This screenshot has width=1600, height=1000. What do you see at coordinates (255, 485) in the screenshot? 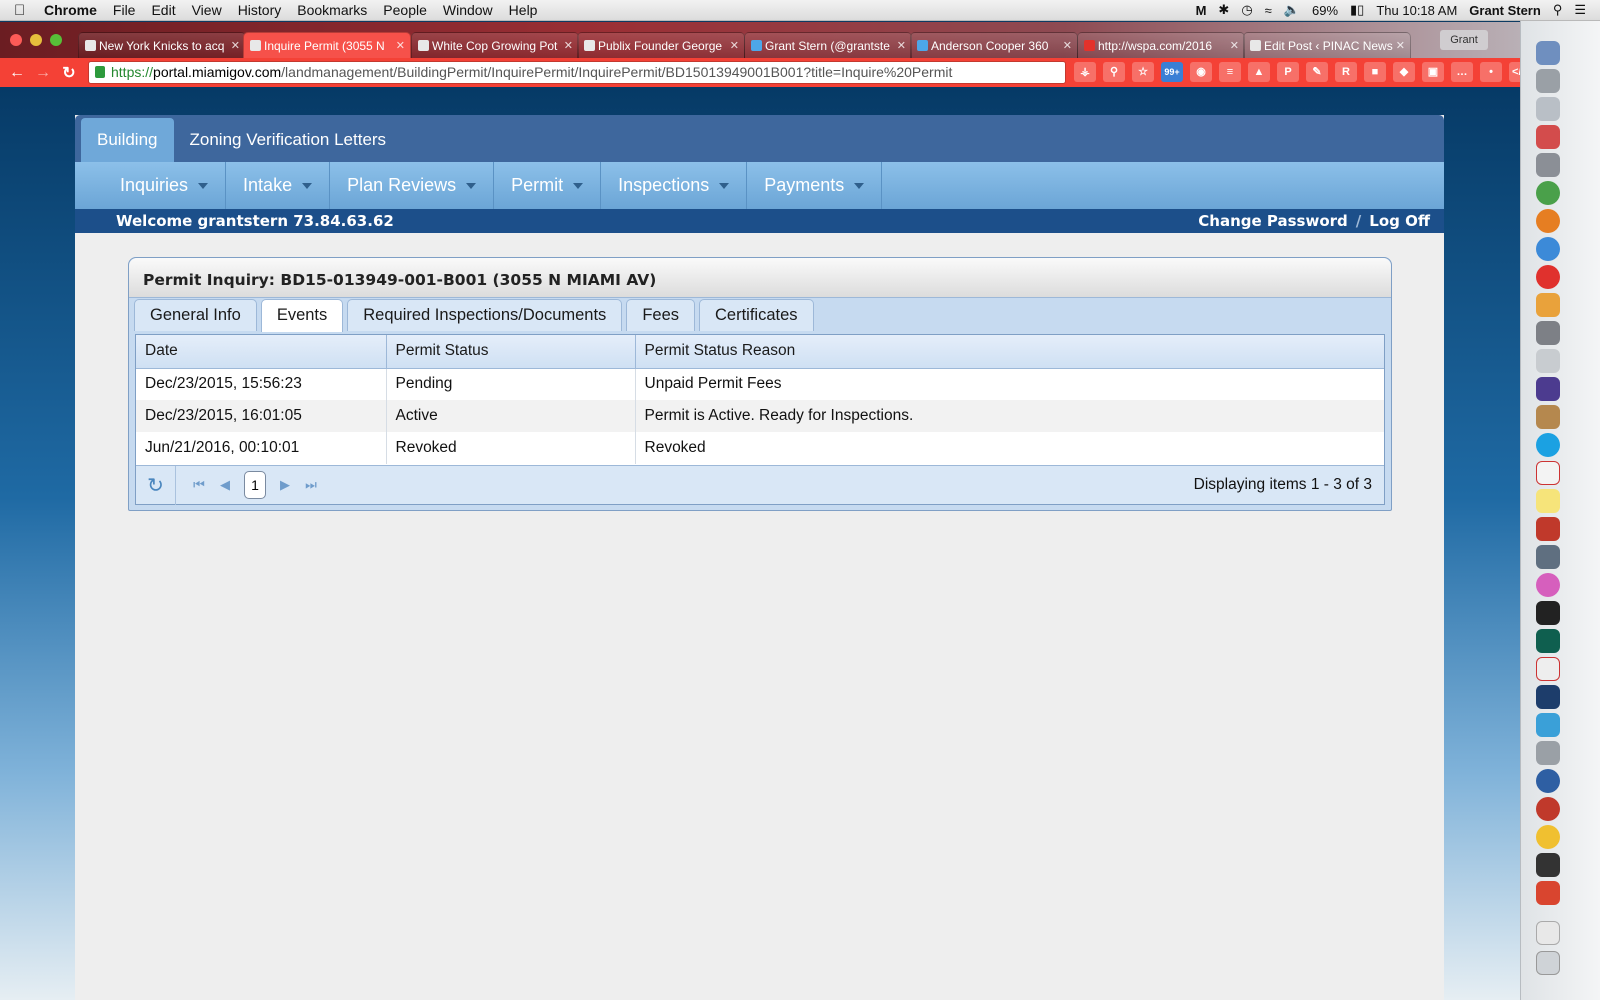
I see `page-number: 1` at bounding box center [255, 485].